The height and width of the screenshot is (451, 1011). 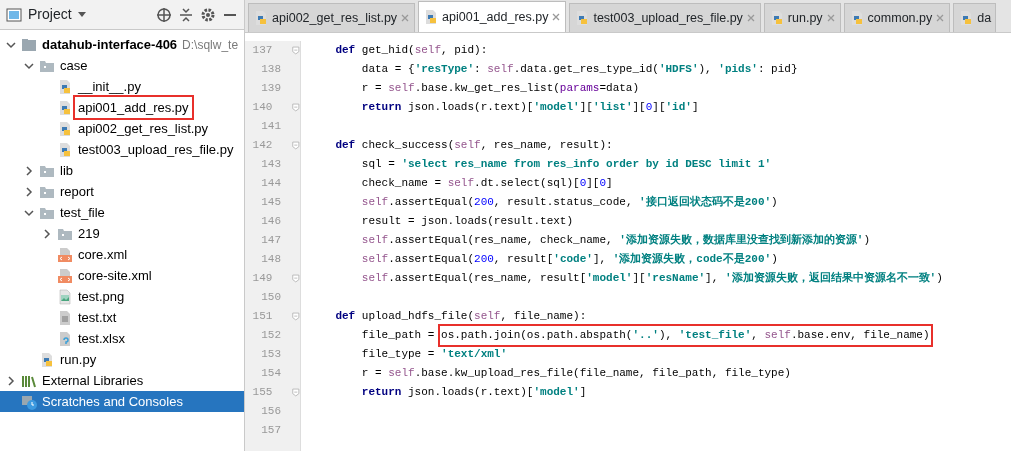 I want to click on tree-item: run.py, so click(x=122, y=359).